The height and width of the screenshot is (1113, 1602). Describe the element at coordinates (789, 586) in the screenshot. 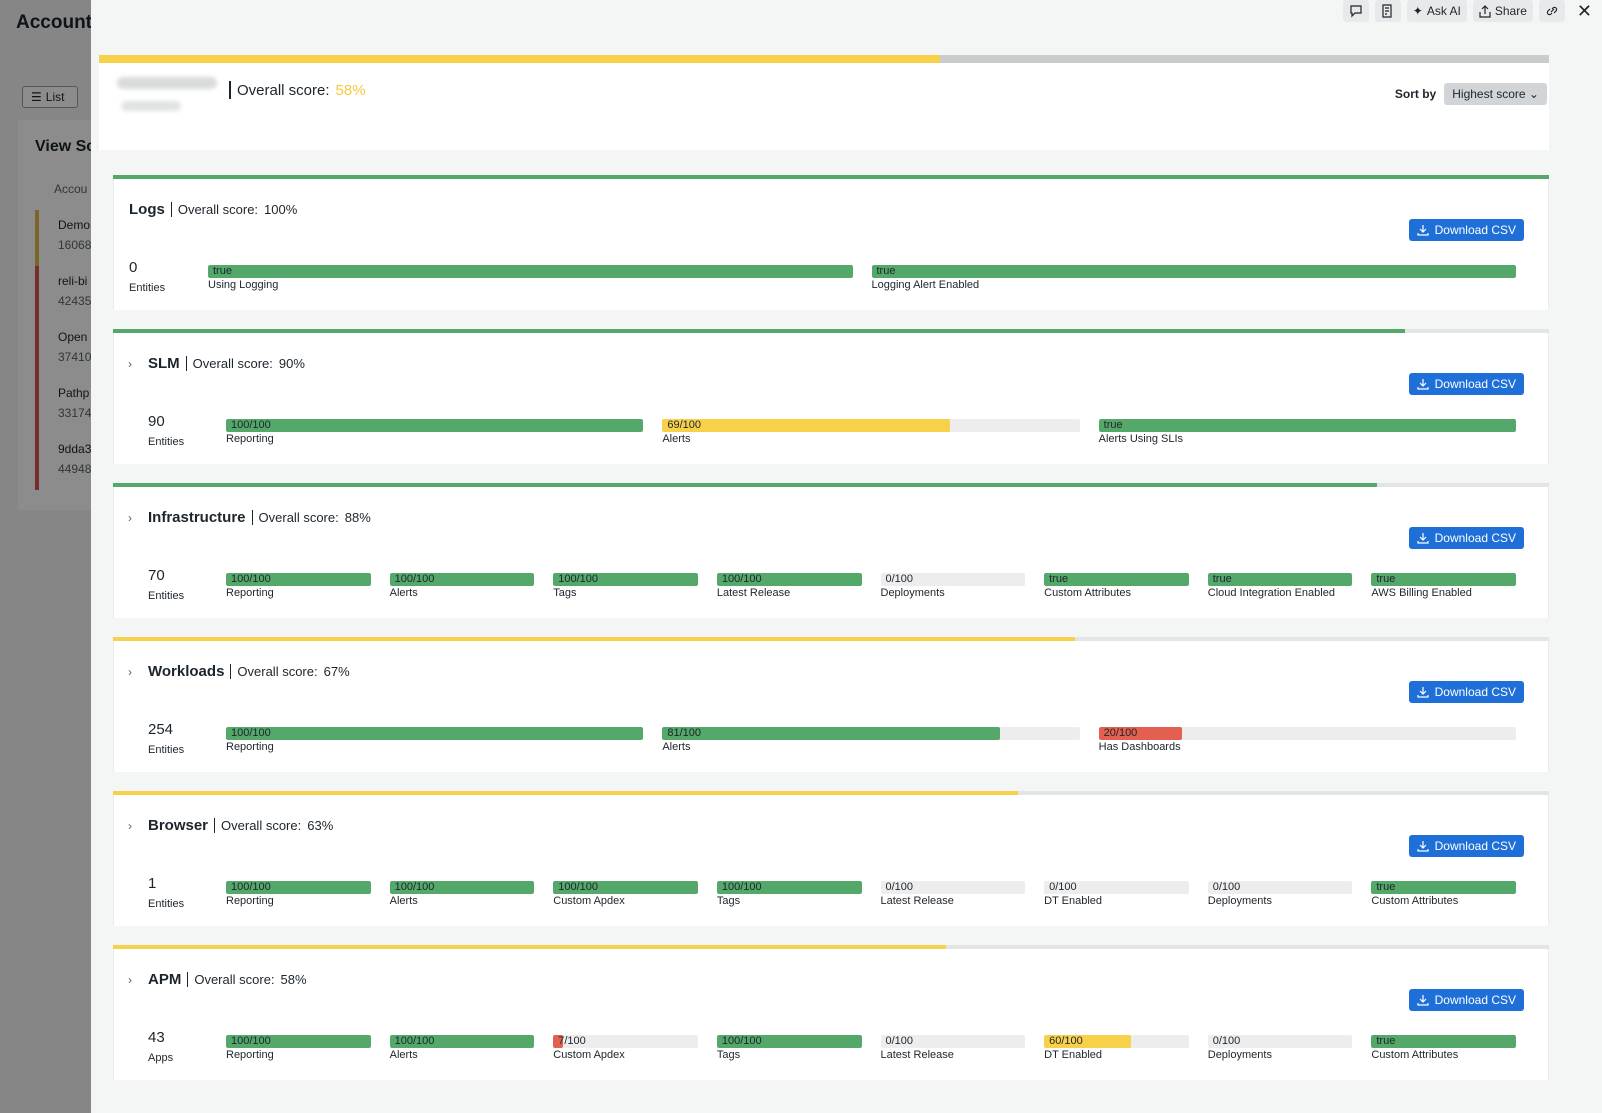

I see `metric-latest-release: 100/100 Latest Release` at that location.